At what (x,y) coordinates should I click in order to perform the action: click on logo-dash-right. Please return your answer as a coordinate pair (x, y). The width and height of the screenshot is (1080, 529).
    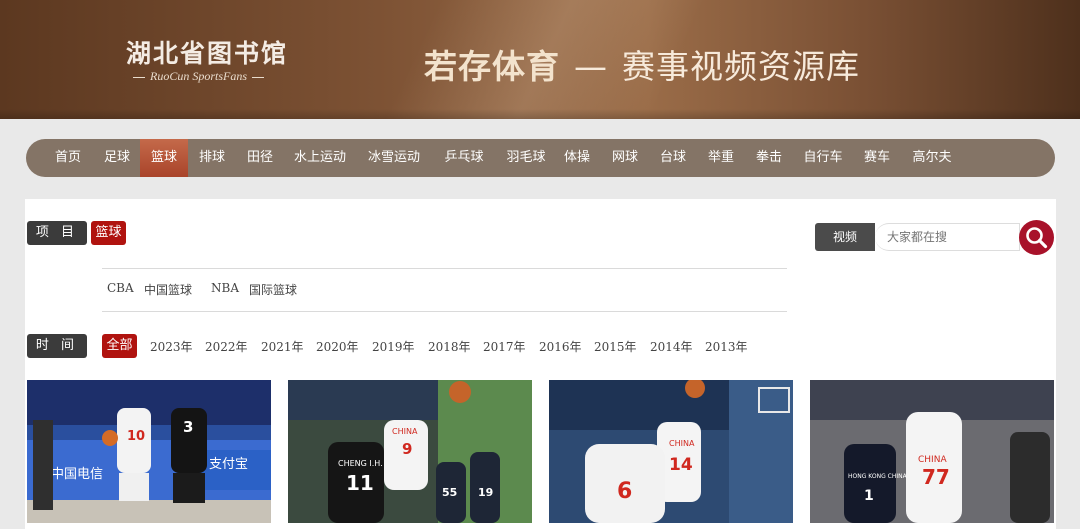
    Looking at the image, I should click on (258, 77).